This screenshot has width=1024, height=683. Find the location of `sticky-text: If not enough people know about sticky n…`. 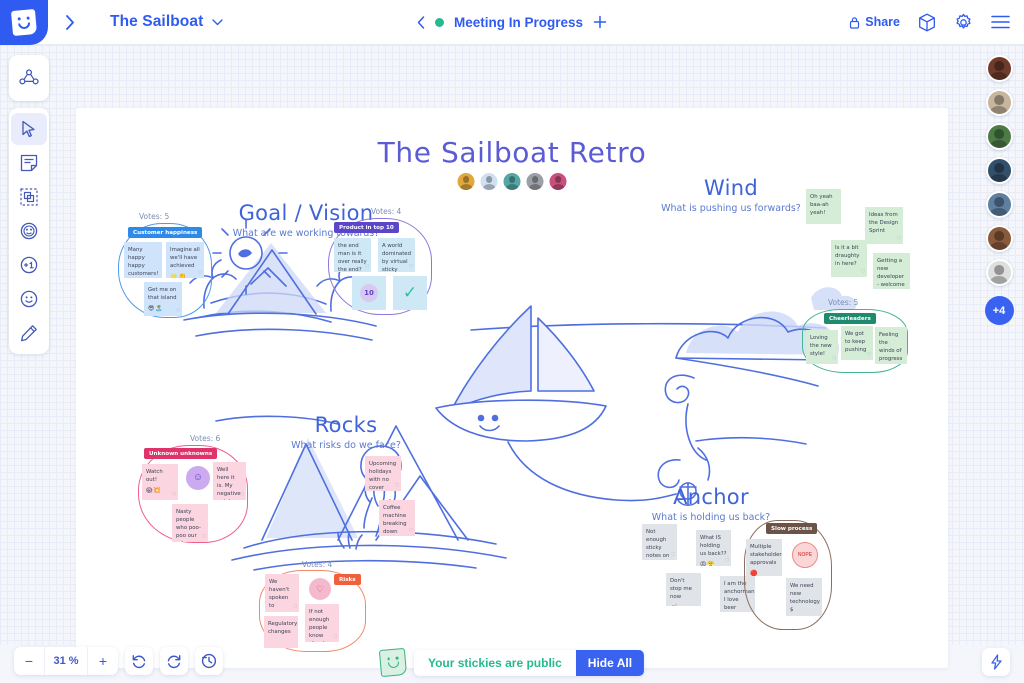

sticky-text: If not enough people know about sticky n… is located at coordinates (319, 625).